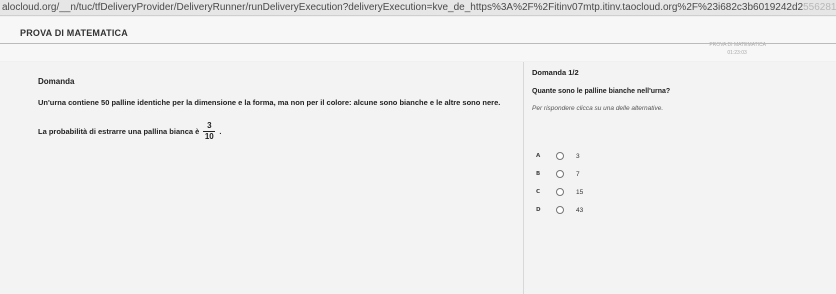 This screenshot has height=294, width=836. I want to click on question-label: Domanda, so click(56, 81).